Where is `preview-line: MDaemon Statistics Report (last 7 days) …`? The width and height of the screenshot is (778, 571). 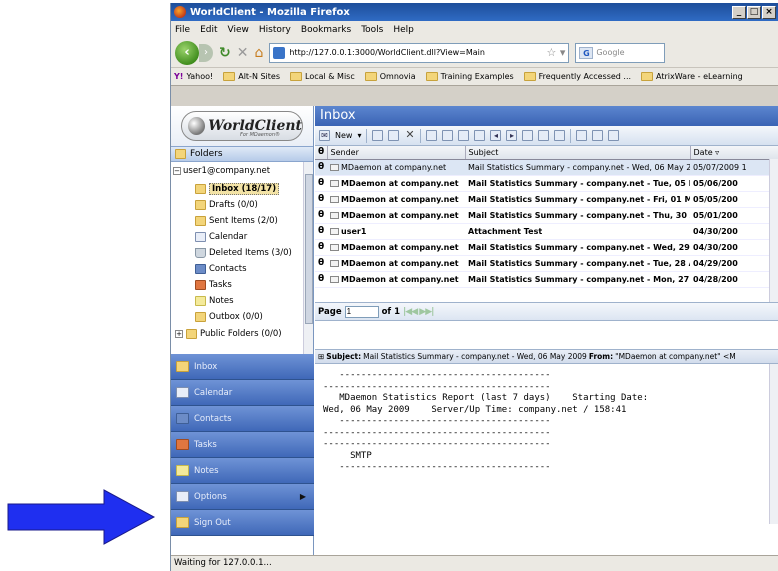 preview-line: MDaemon Statistics Report (last 7 days) … is located at coordinates (486, 398).